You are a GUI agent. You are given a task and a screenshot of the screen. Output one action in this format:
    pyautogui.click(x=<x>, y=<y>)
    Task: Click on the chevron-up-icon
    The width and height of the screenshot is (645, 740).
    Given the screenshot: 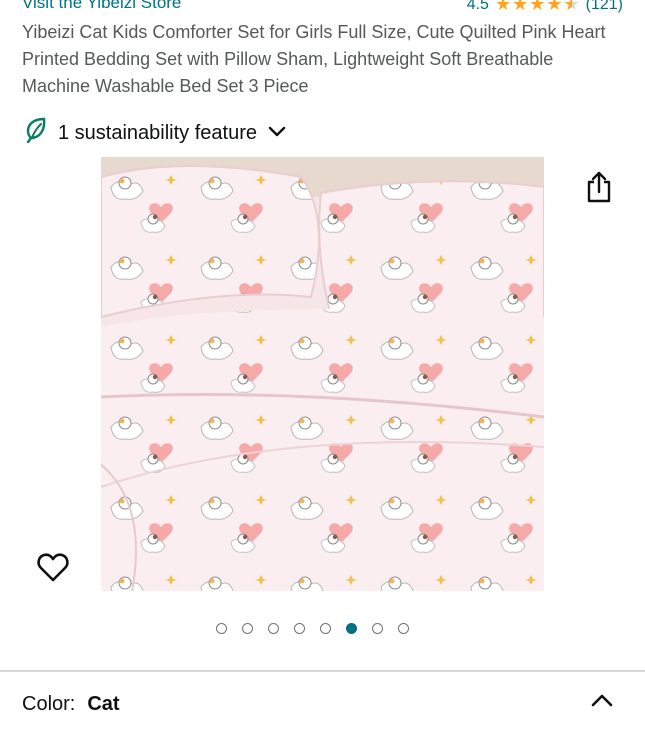 What is the action you would take?
    pyautogui.click(x=602, y=700)
    